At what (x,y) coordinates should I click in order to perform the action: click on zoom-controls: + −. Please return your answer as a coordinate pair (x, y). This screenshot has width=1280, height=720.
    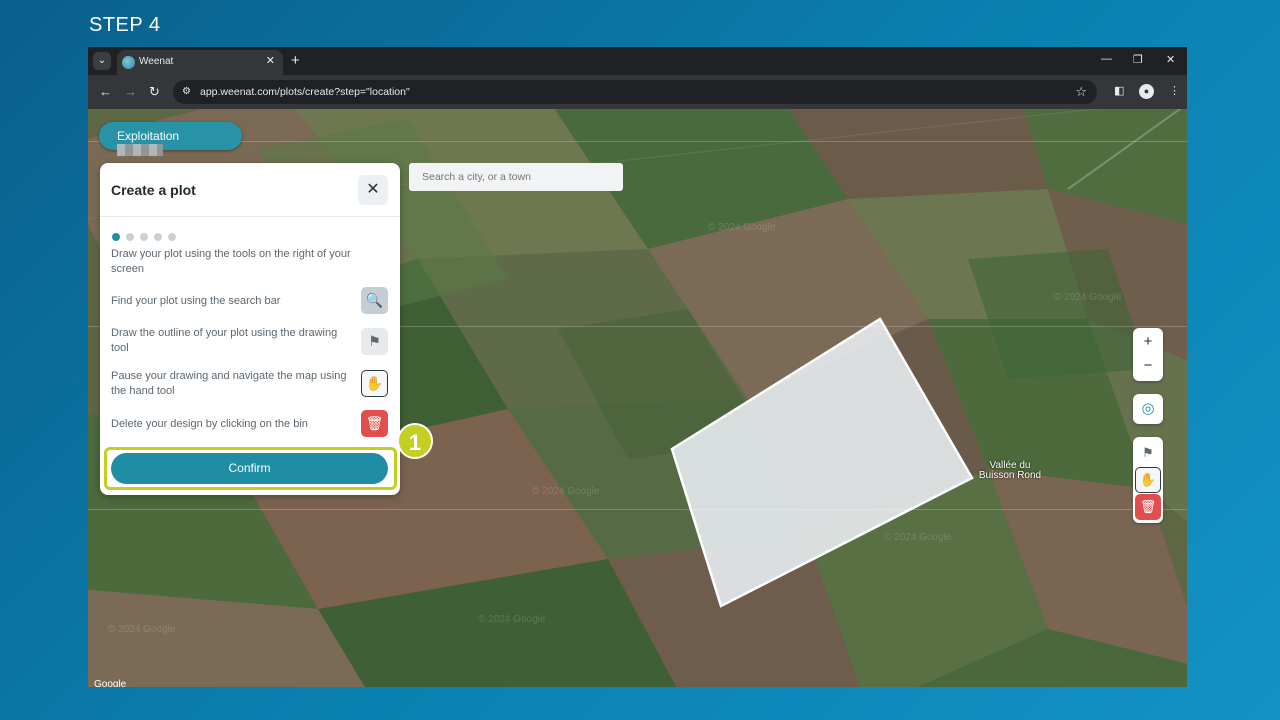
    Looking at the image, I should click on (1148, 354).